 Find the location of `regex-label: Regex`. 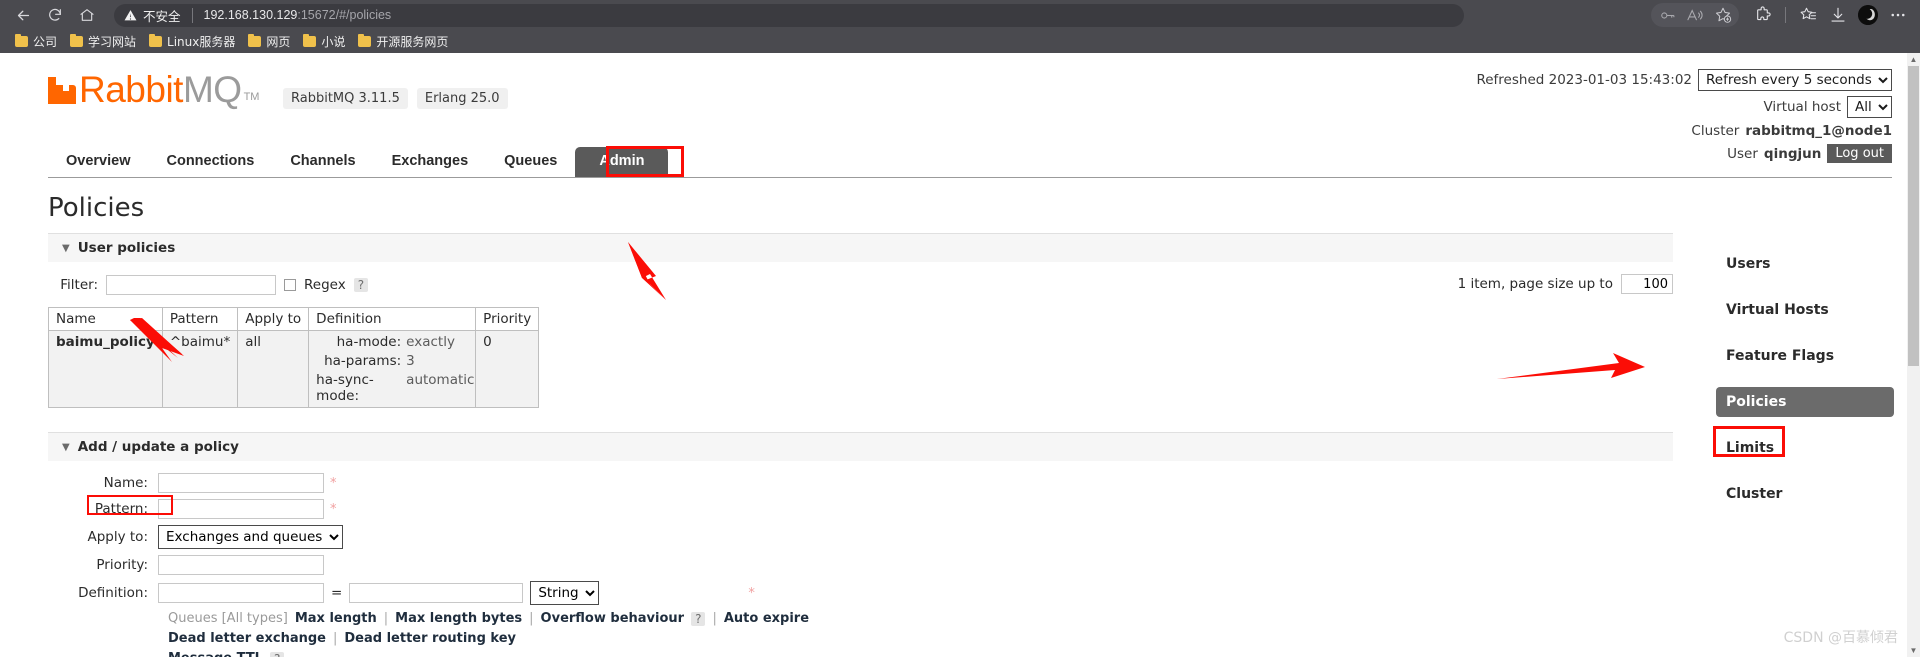

regex-label: Regex is located at coordinates (325, 285).